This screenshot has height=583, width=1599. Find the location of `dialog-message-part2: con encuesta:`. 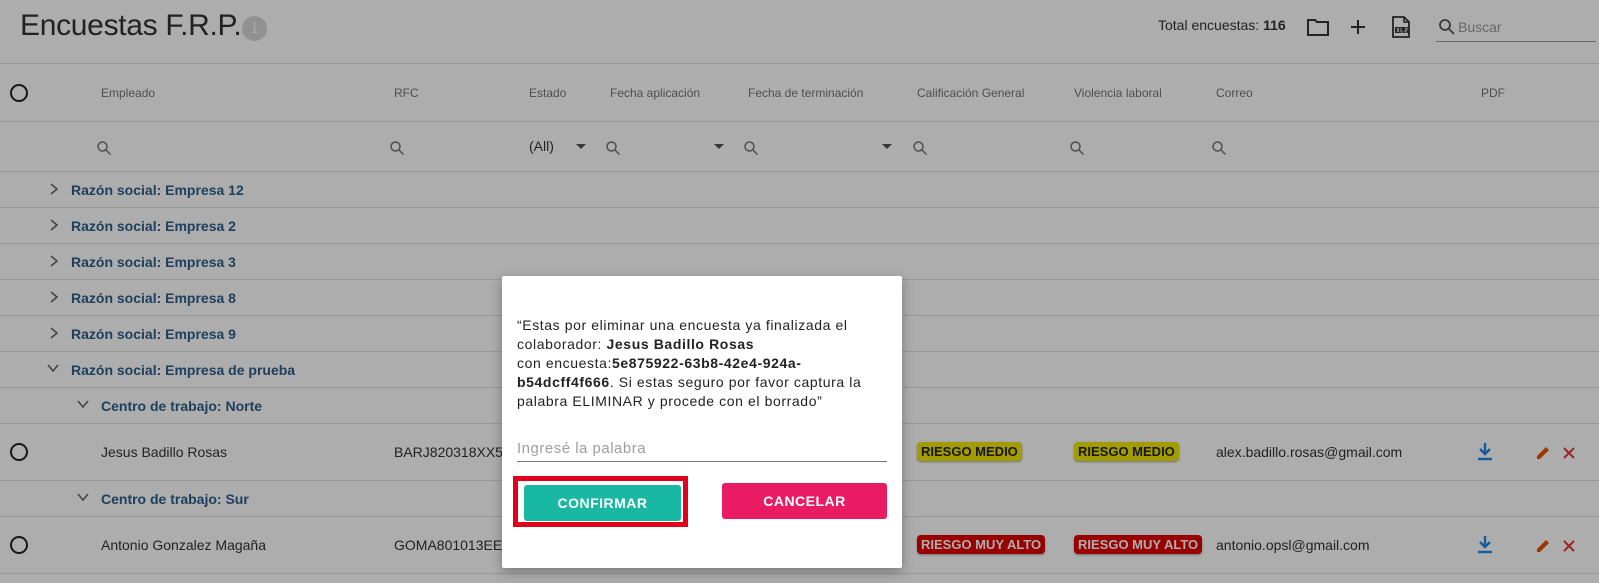

dialog-message-part2: con encuesta: is located at coordinates (564, 363).